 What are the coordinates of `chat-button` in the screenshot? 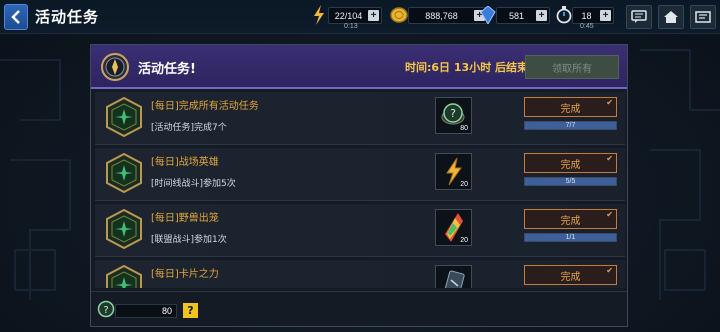 It's located at (639, 17).